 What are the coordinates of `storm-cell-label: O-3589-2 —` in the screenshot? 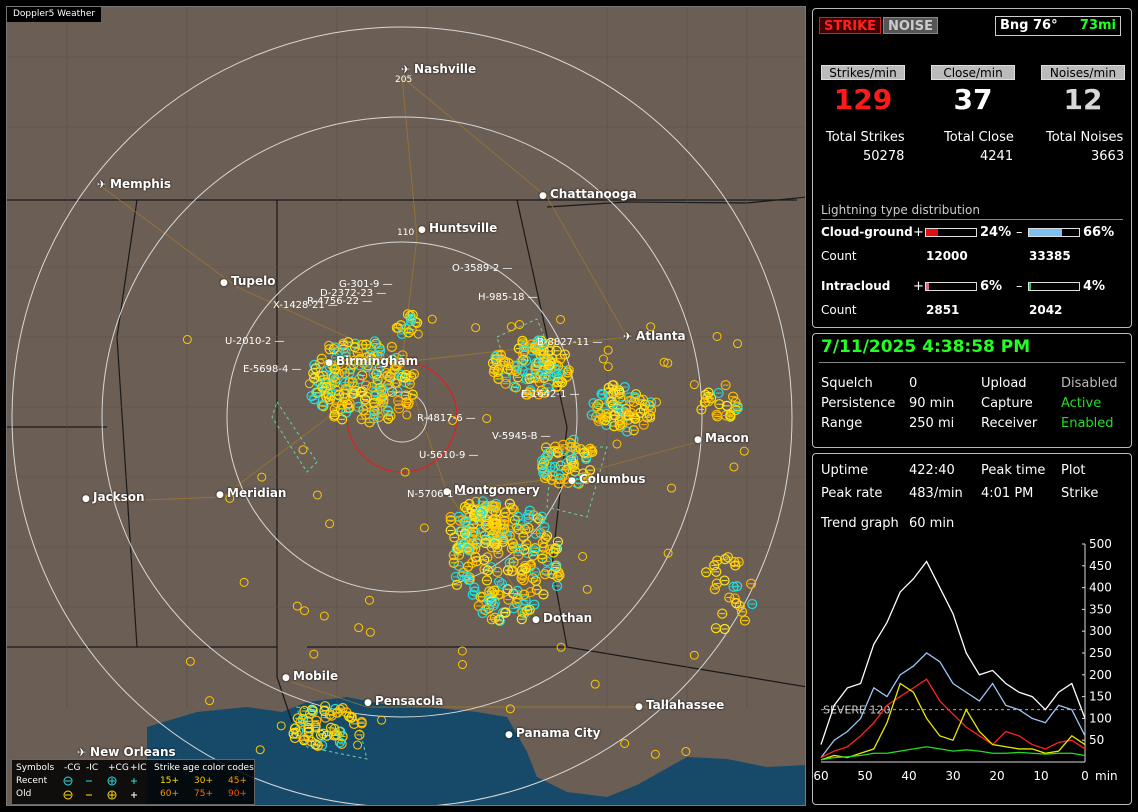 It's located at (482, 268).